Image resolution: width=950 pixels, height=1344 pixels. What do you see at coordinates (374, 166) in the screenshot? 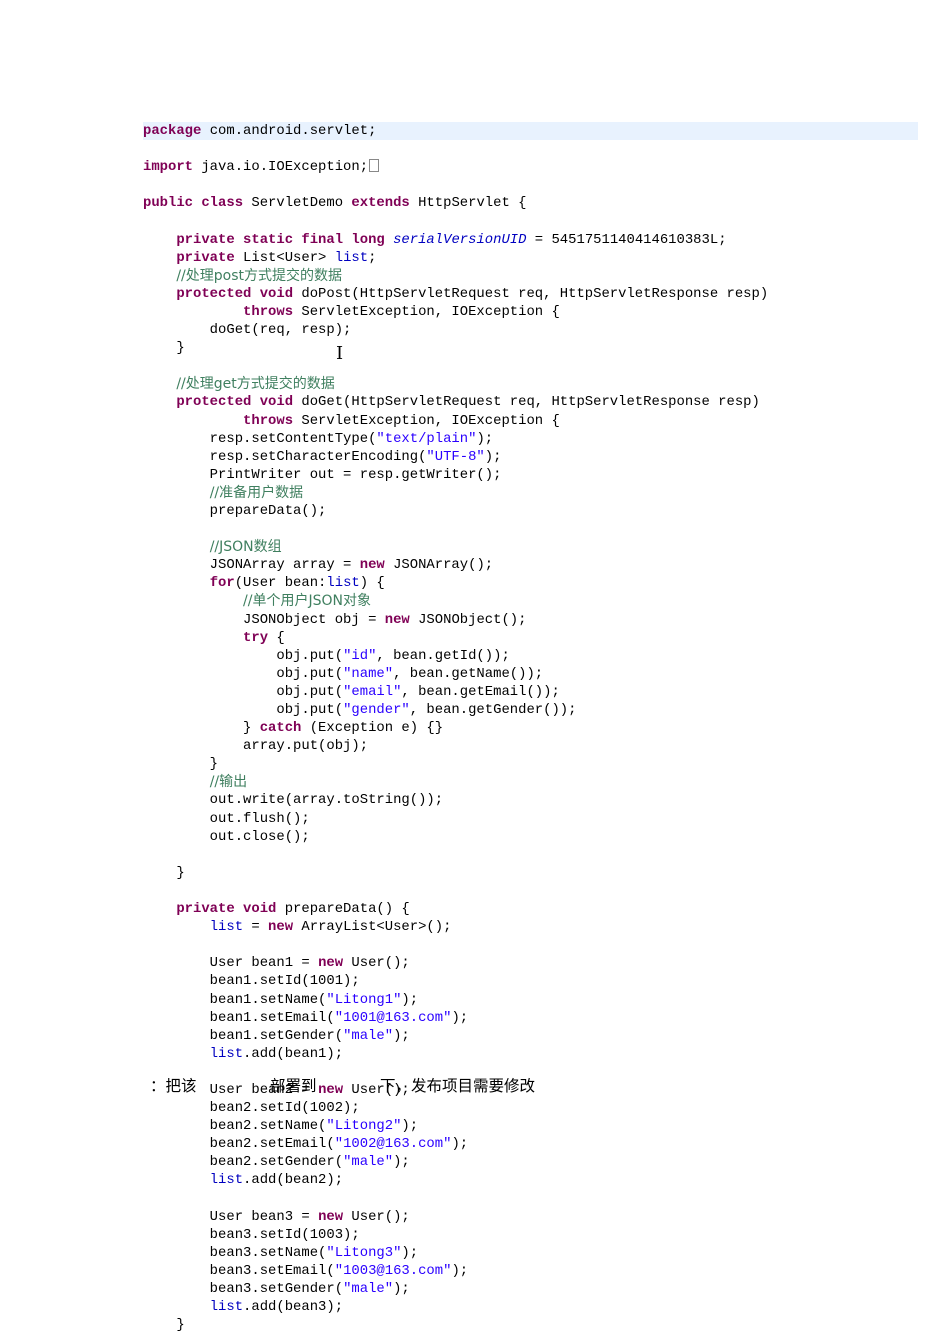
I see `collapsed-imports-icon` at bounding box center [374, 166].